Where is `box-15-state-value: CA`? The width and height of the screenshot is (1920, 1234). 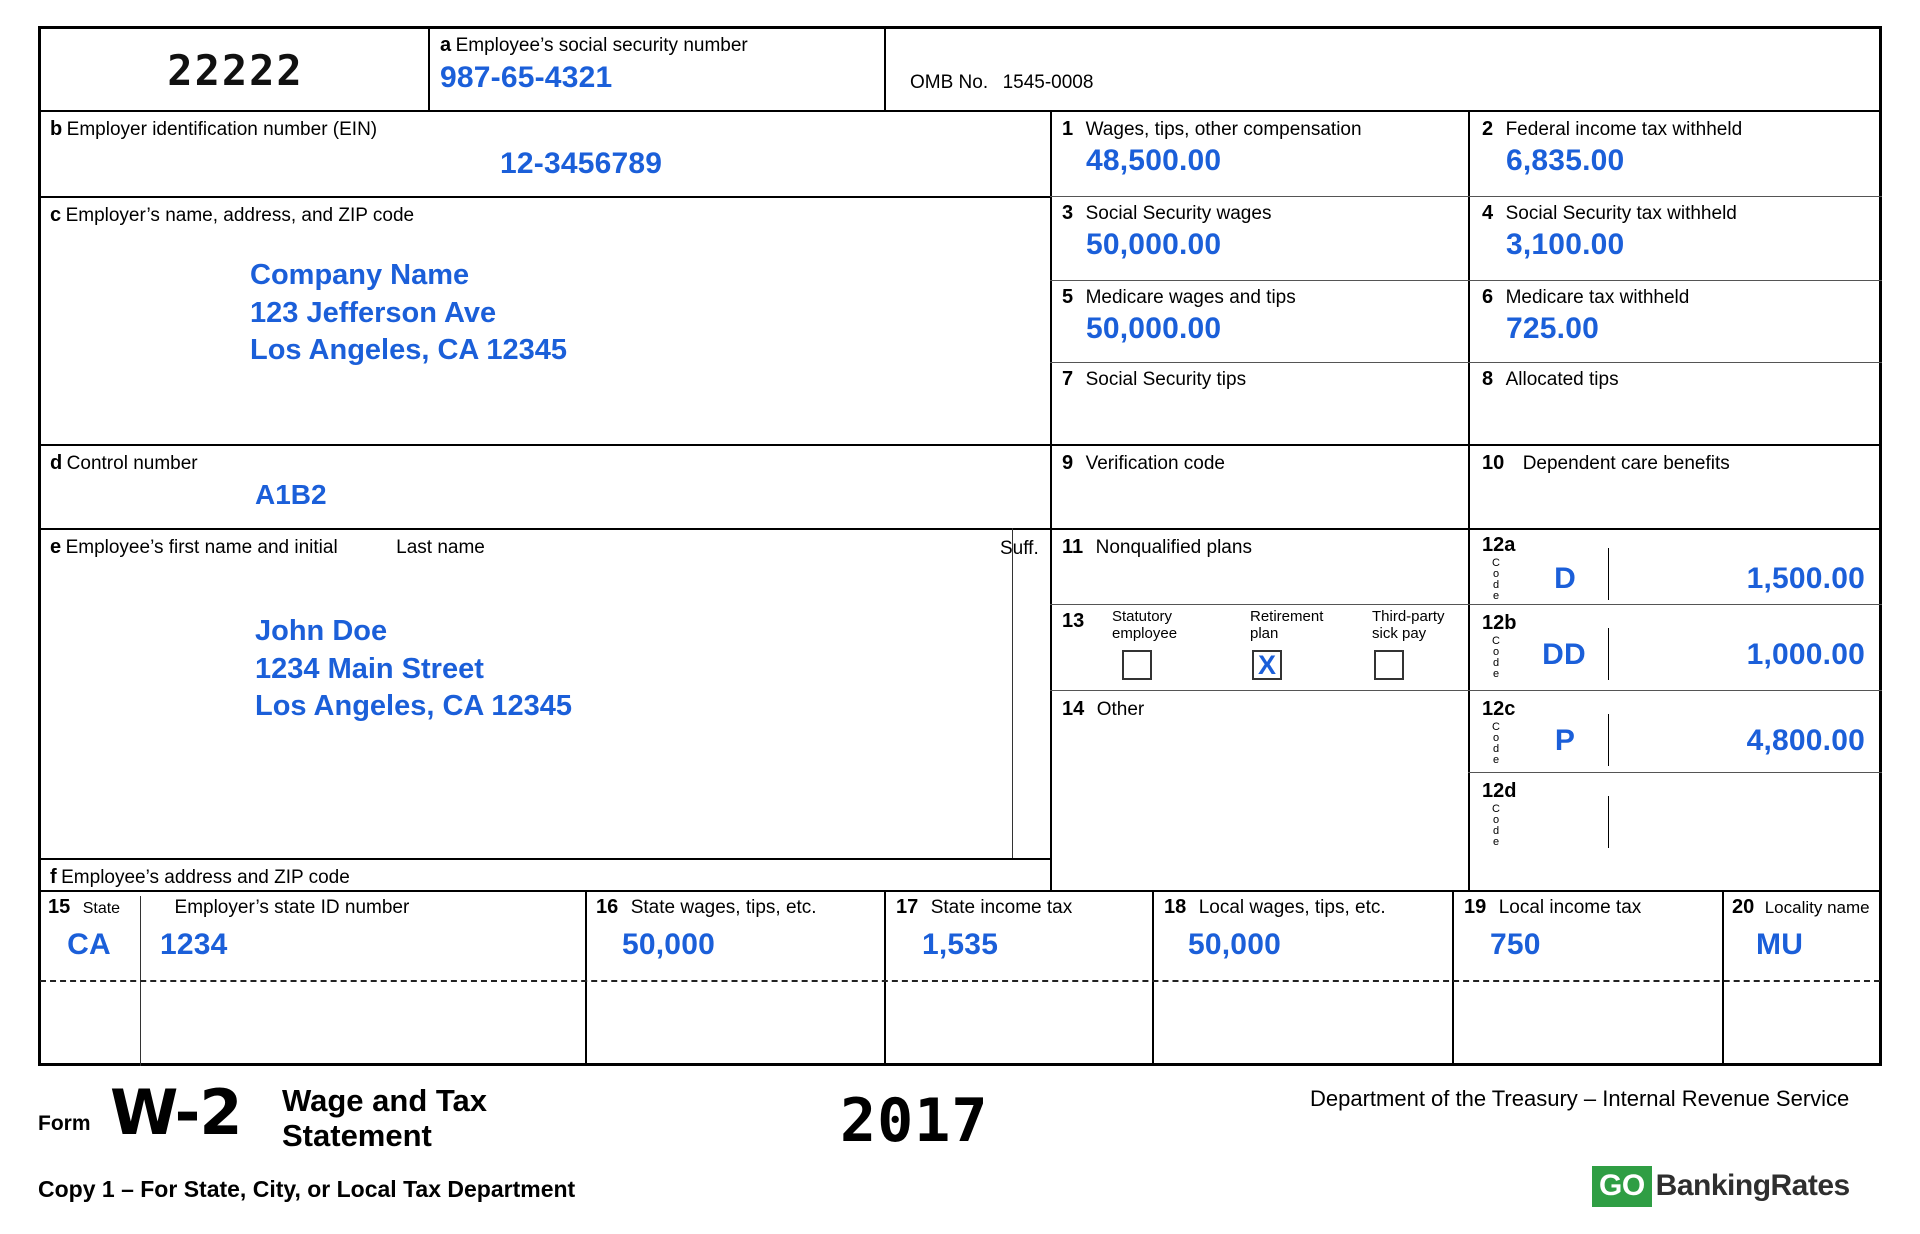 box-15-state-value: CA is located at coordinates (89, 944).